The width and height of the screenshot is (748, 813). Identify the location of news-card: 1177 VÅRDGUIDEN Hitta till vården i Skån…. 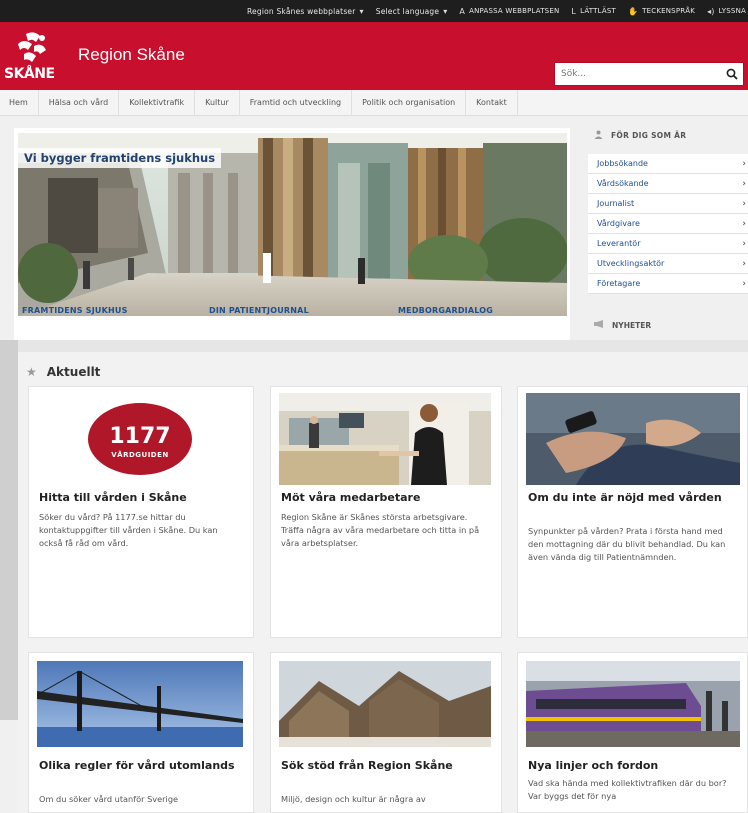
(141, 512).